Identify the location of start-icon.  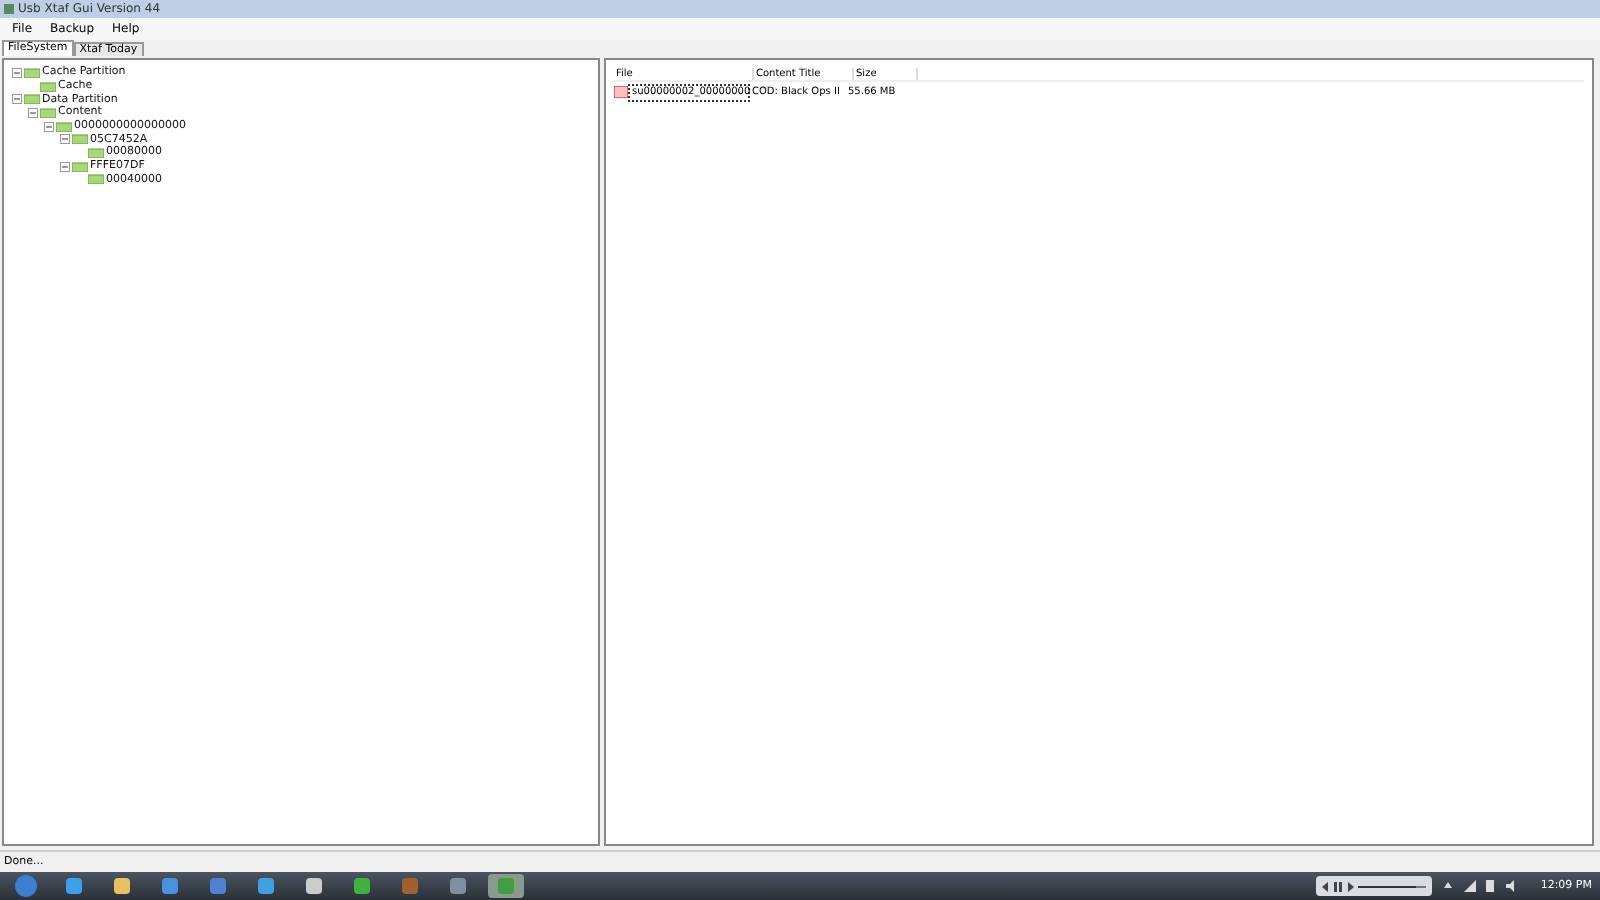
(26, 886).